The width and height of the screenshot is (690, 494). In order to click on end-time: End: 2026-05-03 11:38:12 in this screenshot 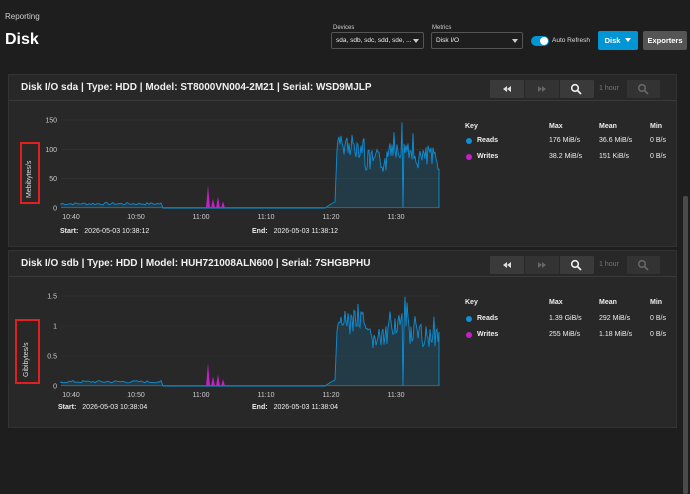, I will do `click(295, 231)`.